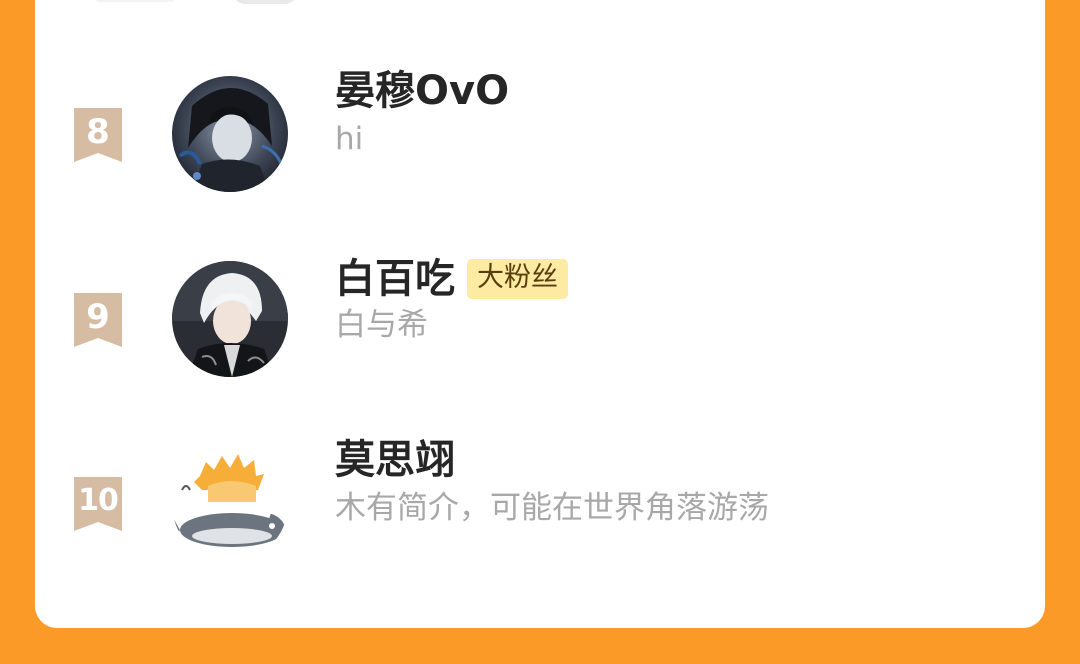 The height and width of the screenshot is (664, 1080). What do you see at coordinates (517, 279) in the screenshot?
I see `fan-level-badge: 大粉丝` at bounding box center [517, 279].